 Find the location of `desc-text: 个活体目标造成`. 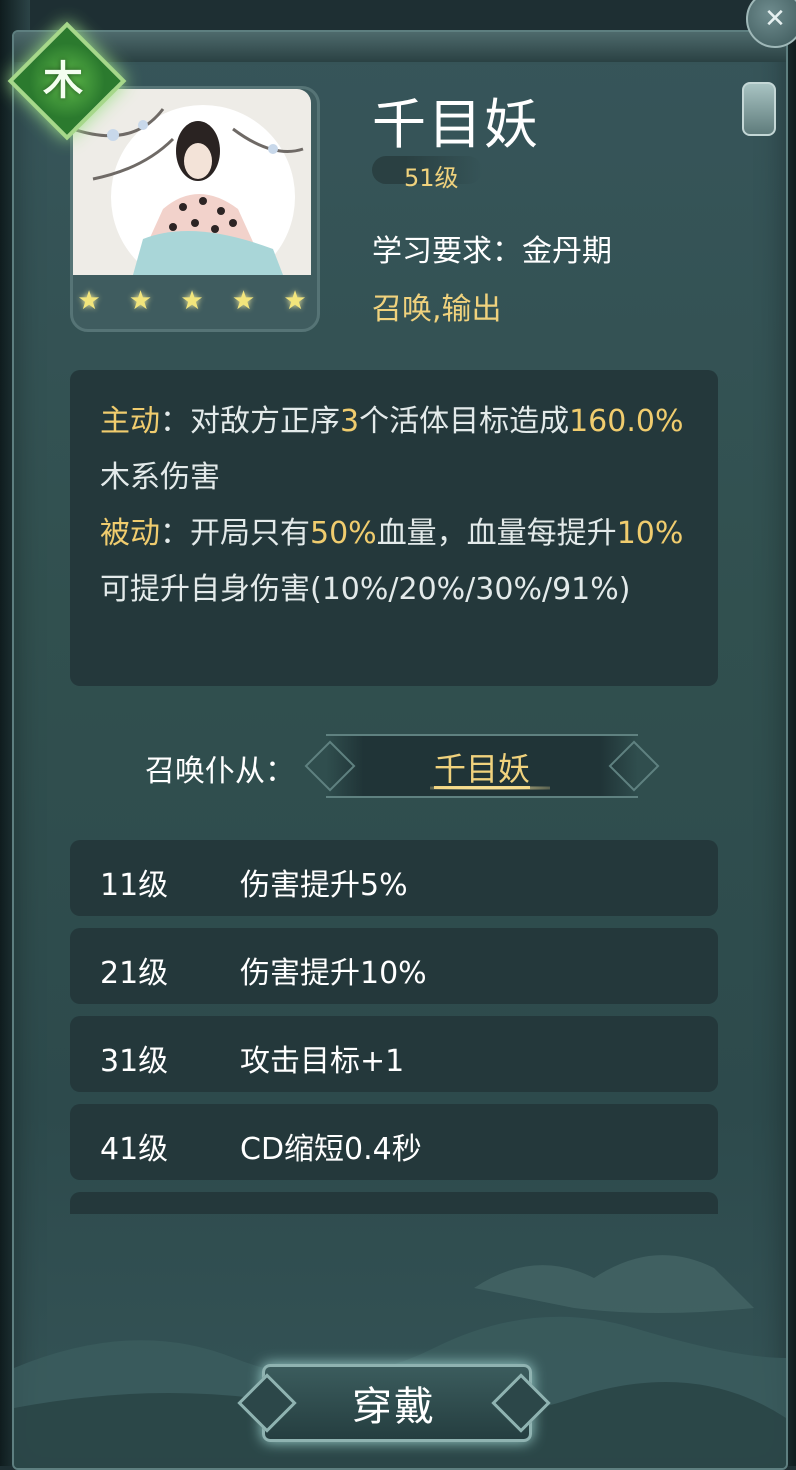

desc-text: 个活体目标造成 is located at coordinates (464, 421).